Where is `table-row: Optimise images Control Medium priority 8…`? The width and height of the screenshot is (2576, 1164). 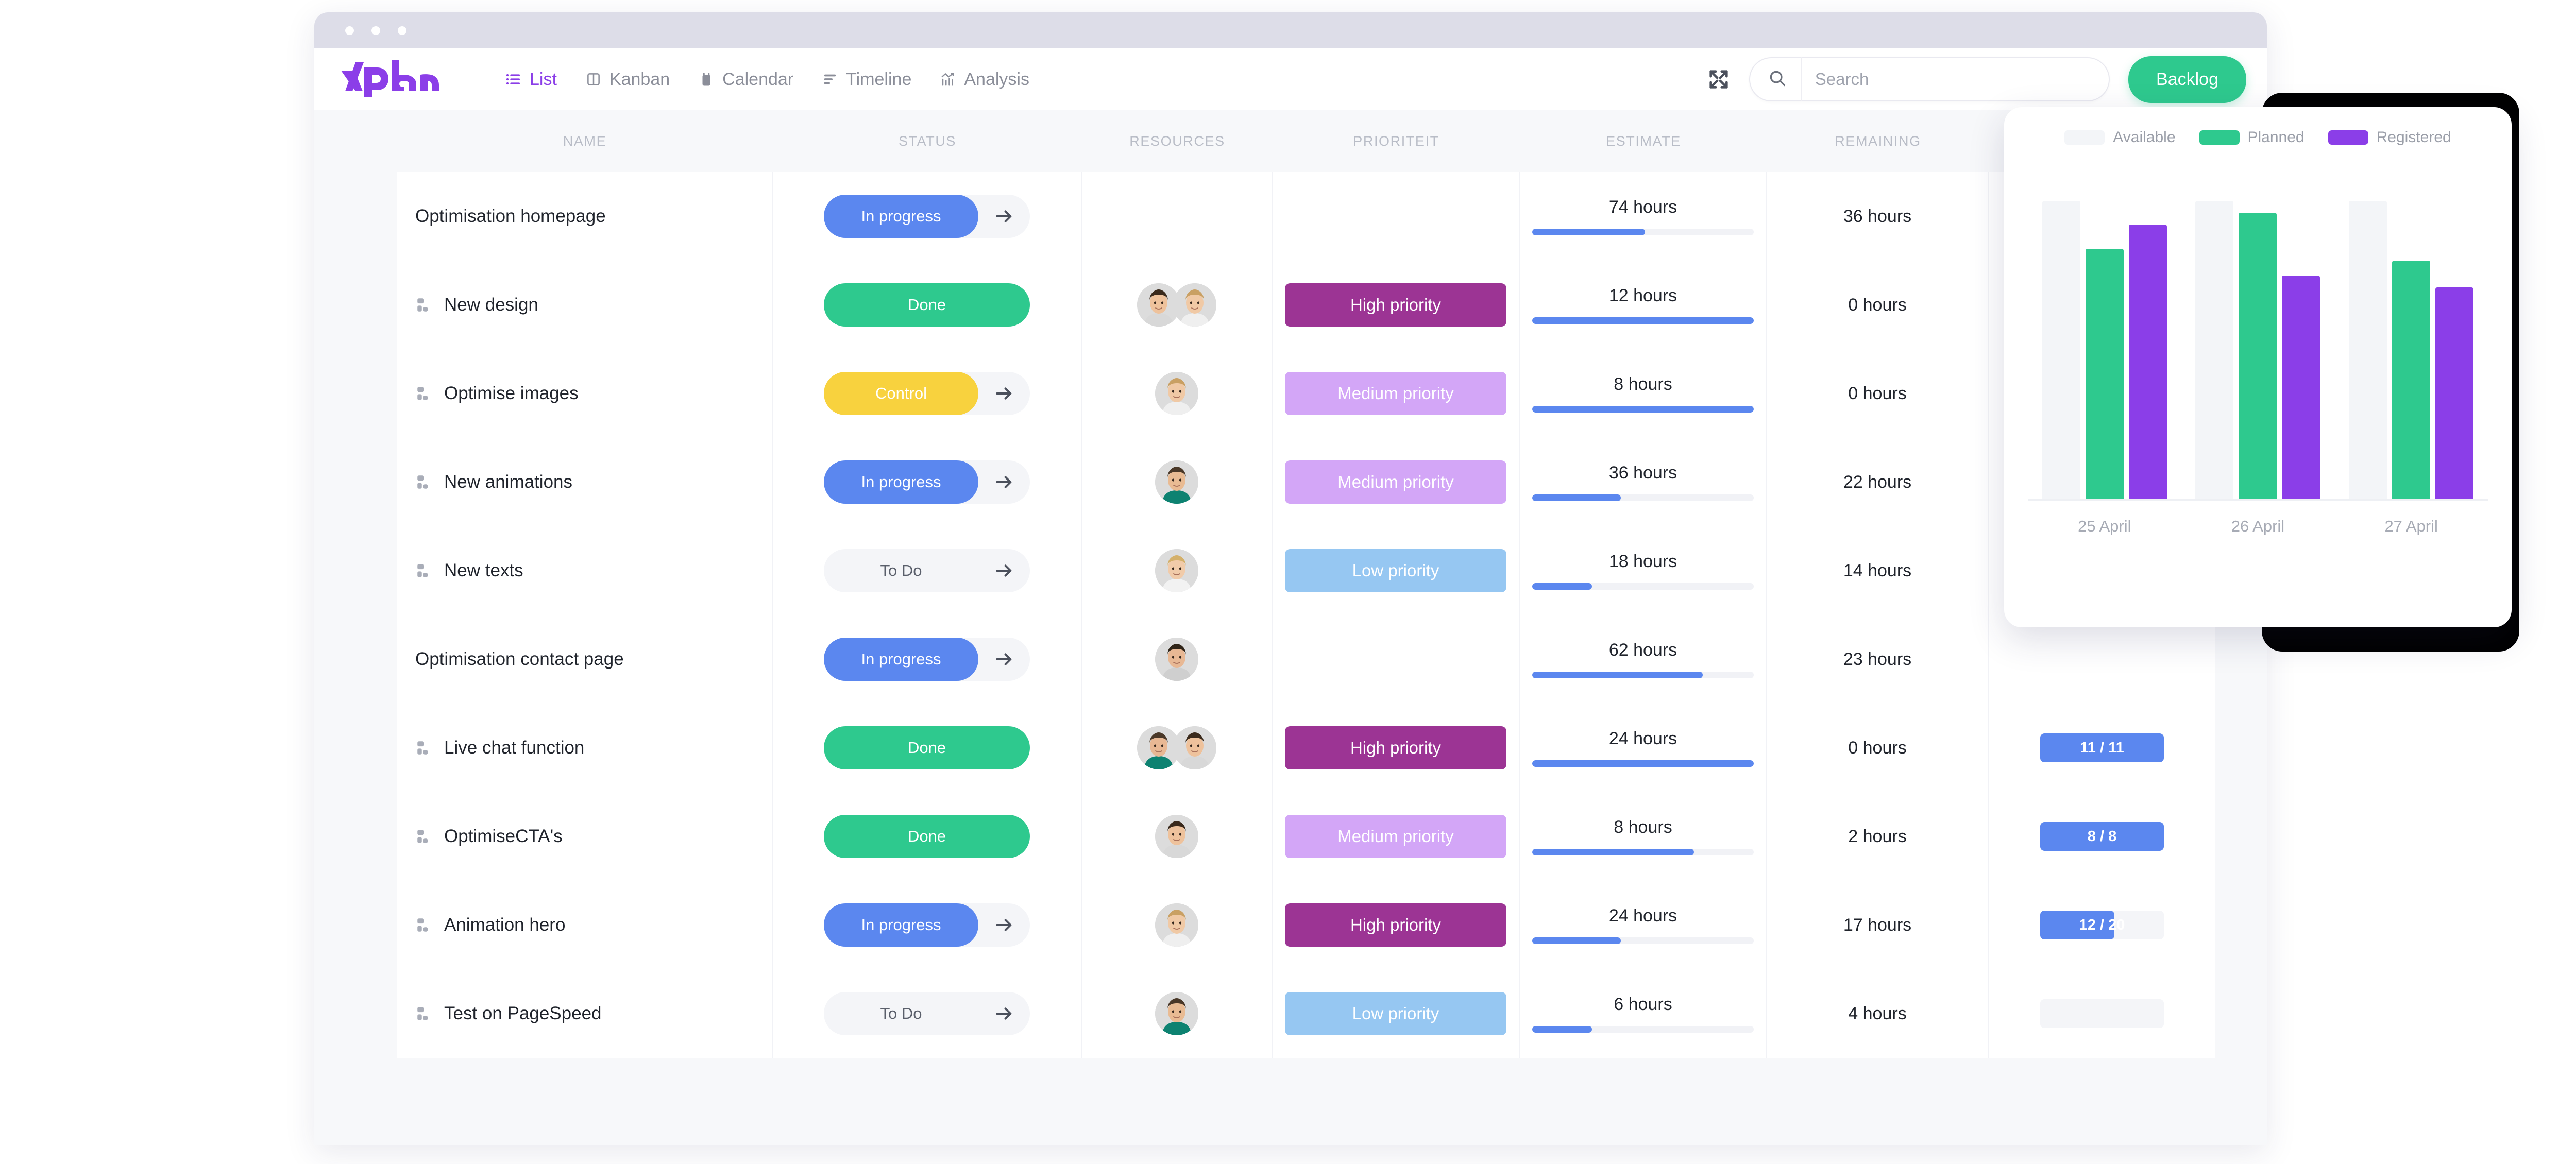
table-row: Optimise images Control Medium priority 8… is located at coordinates (1306, 393).